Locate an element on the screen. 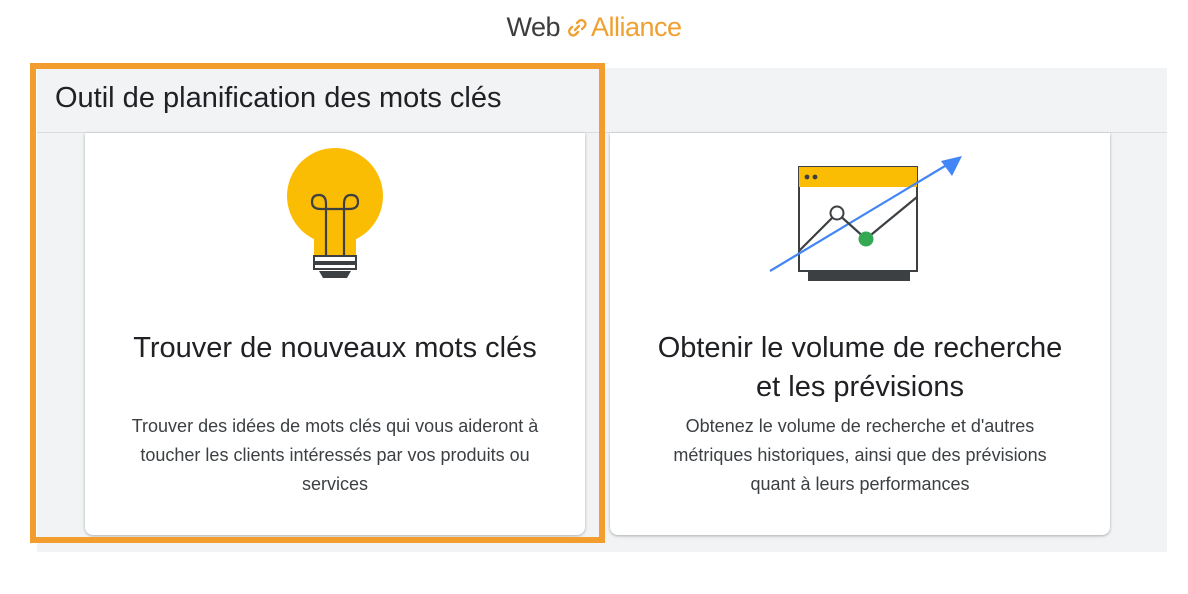  page-title: Outil de planification des mots clés is located at coordinates (278, 98).